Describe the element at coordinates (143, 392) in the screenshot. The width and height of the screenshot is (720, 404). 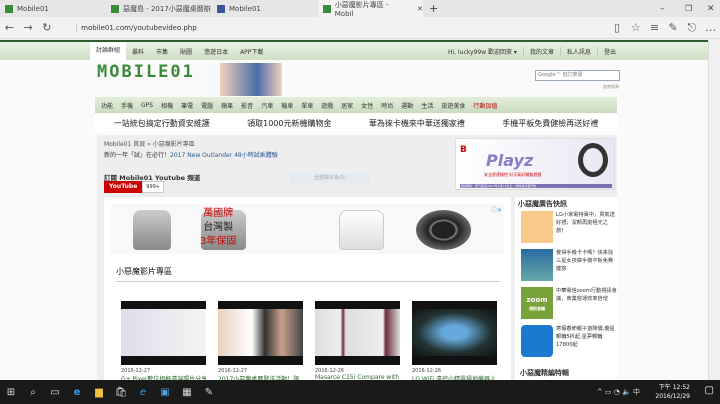
I see `internet-explorer-icon: e` at that location.